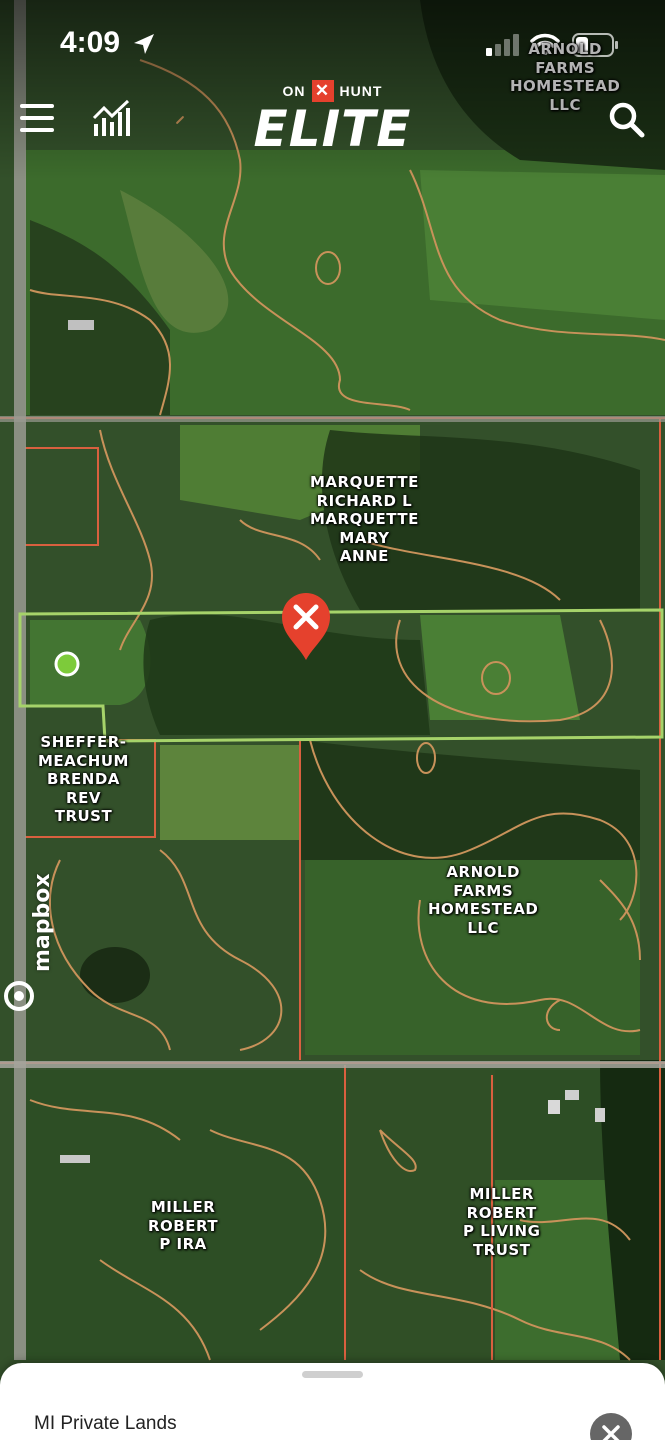 Image resolution: width=665 pixels, height=1440 pixels. What do you see at coordinates (364, 556) in the screenshot?
I see `label-line: ANNE` at bounding box center [364, 556].